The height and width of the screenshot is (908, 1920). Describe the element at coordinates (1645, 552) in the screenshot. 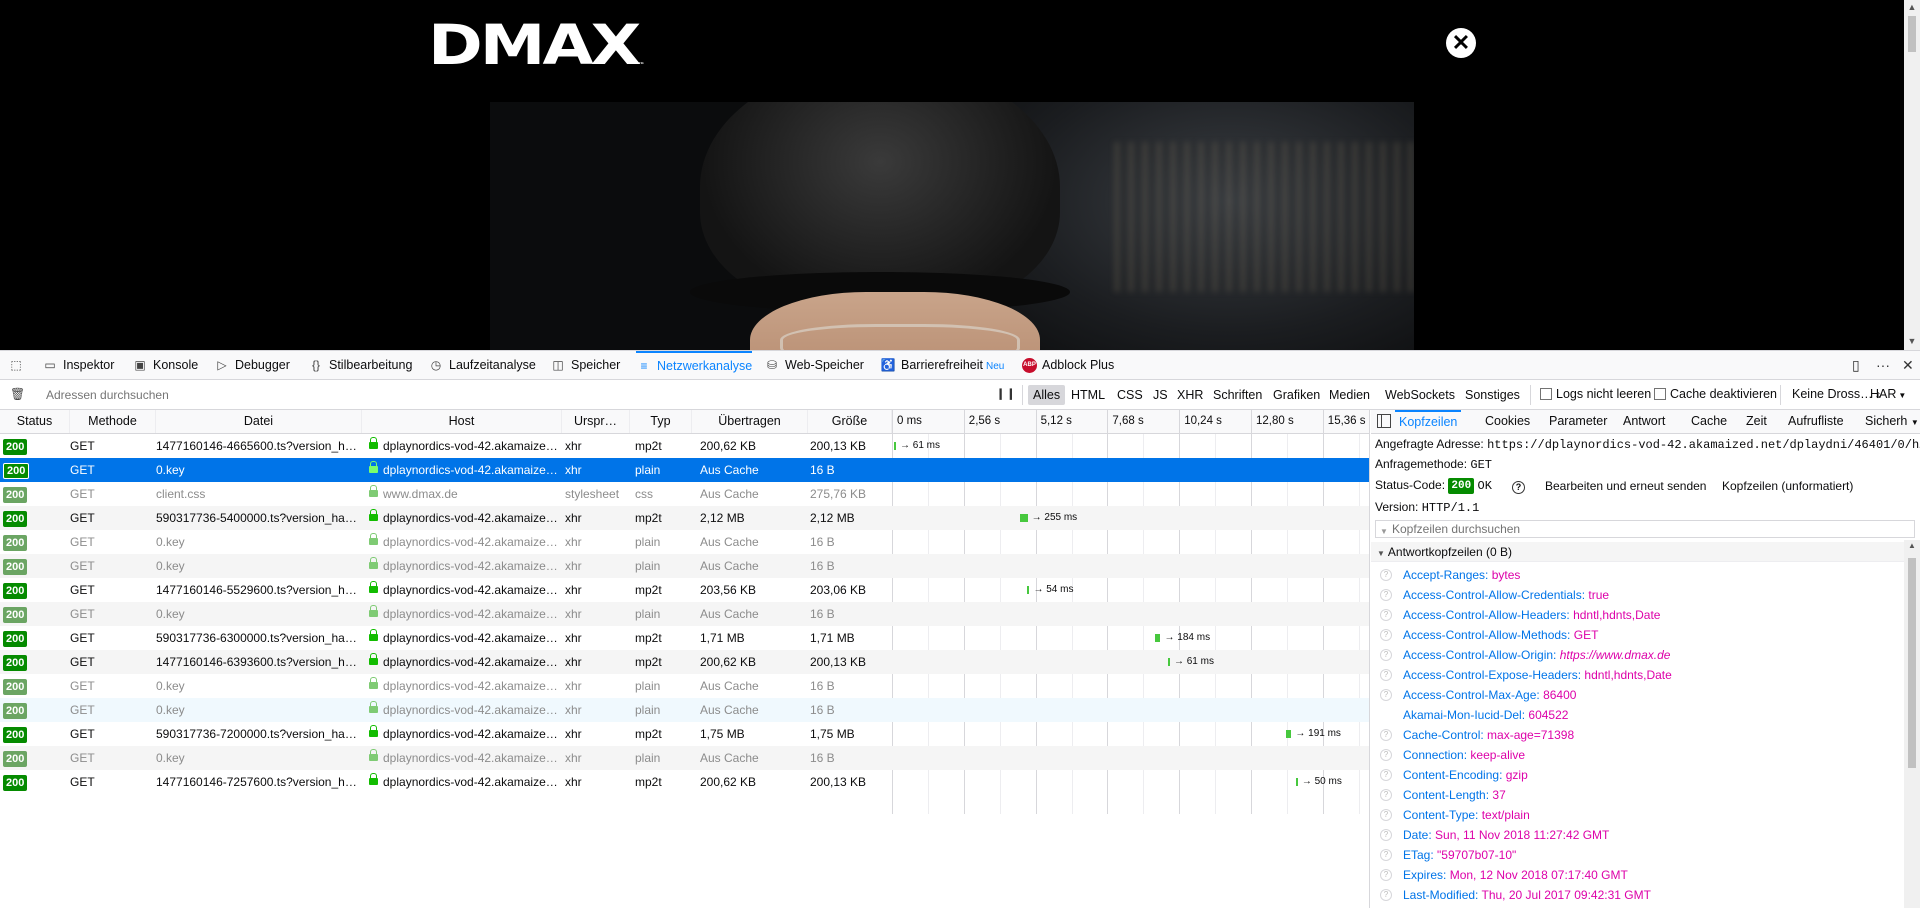

I see `response-headers-section-toggle: ▼ Antwortkopfzeilen (0 B)` at that location.